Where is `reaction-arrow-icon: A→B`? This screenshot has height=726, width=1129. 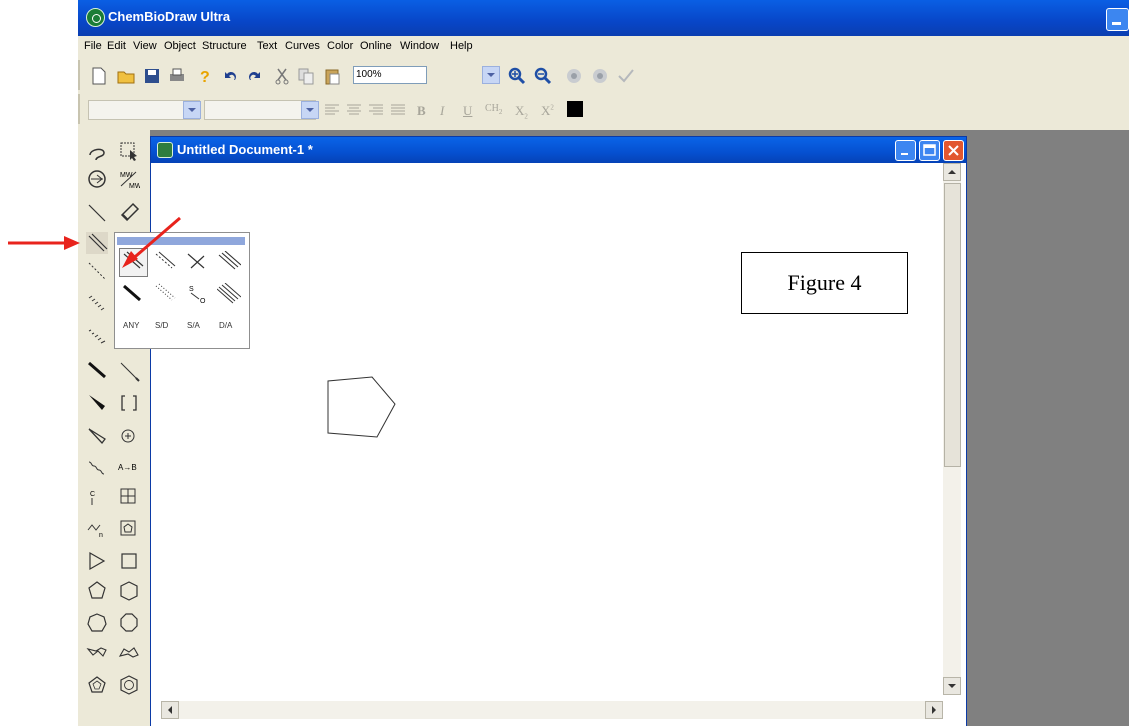 reaction-arrow-icon: A→B is located at coordinates (129, 467).